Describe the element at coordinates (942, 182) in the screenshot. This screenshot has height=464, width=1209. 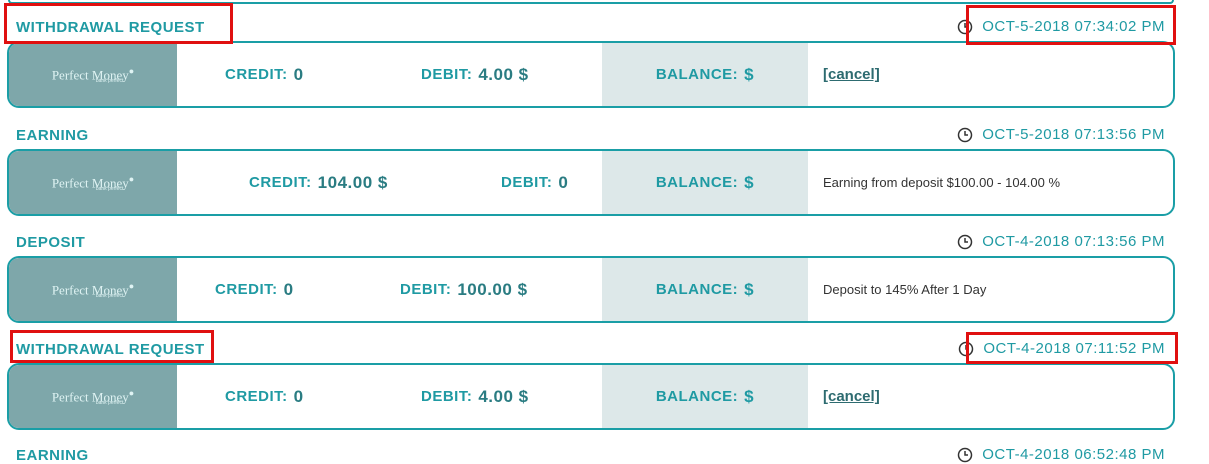
I see `transaction-note: Earning from deposit $100.00 - 104.00 %` at that location.